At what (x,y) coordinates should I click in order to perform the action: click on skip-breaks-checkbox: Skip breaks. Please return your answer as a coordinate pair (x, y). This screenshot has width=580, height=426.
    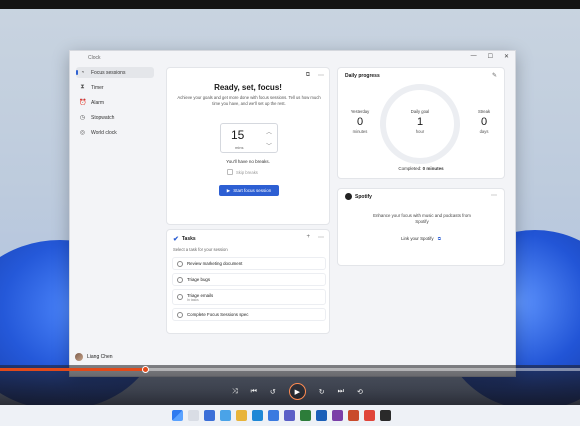
    Looking at the image, I should click on (242, 172).